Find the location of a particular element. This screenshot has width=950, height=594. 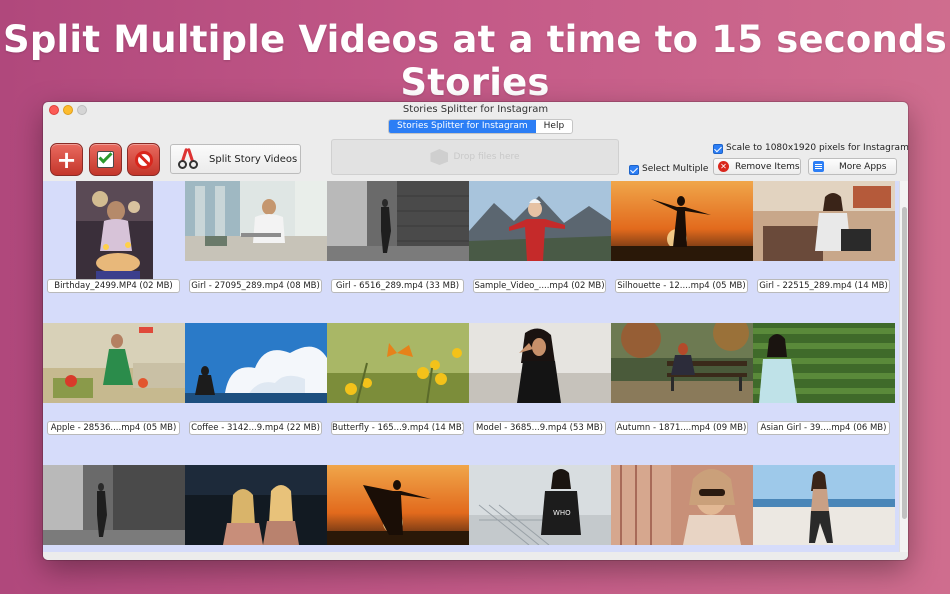

title-bar: Stories Splitter for Instagram is located at coordinates (475, 110).